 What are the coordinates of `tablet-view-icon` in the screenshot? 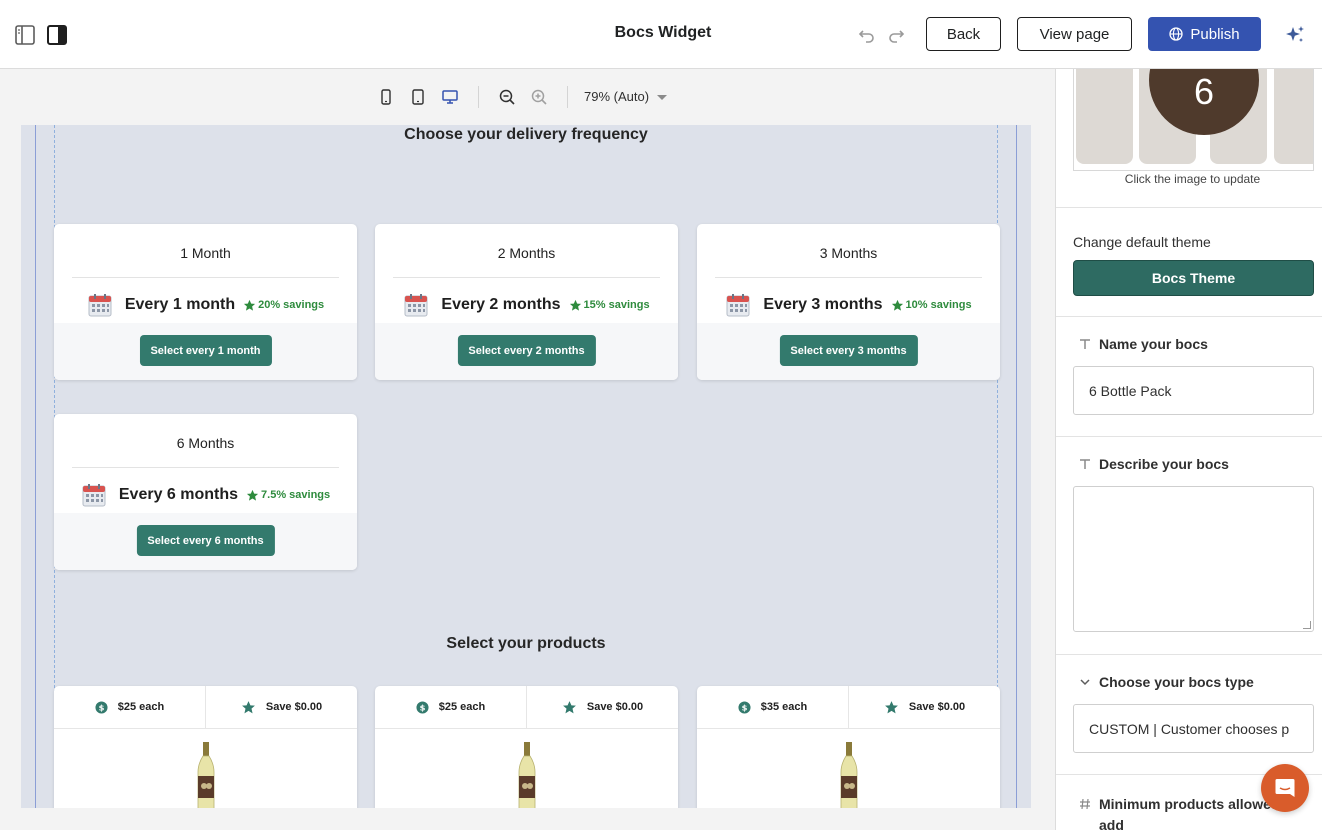 It's located at (418, 97).